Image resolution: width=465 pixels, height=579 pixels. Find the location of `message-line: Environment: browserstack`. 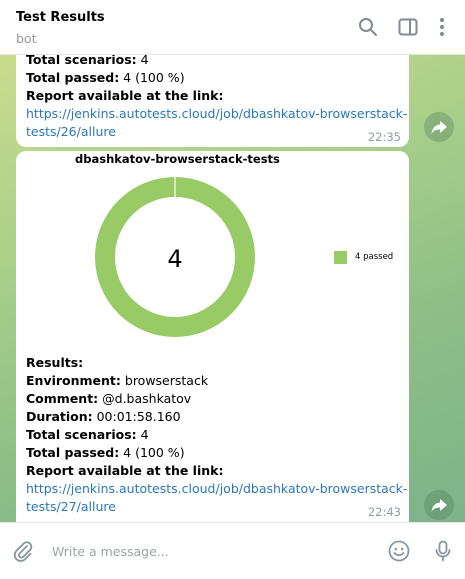

message-line: Environment: browserstack is located at coordinates (117, 380).